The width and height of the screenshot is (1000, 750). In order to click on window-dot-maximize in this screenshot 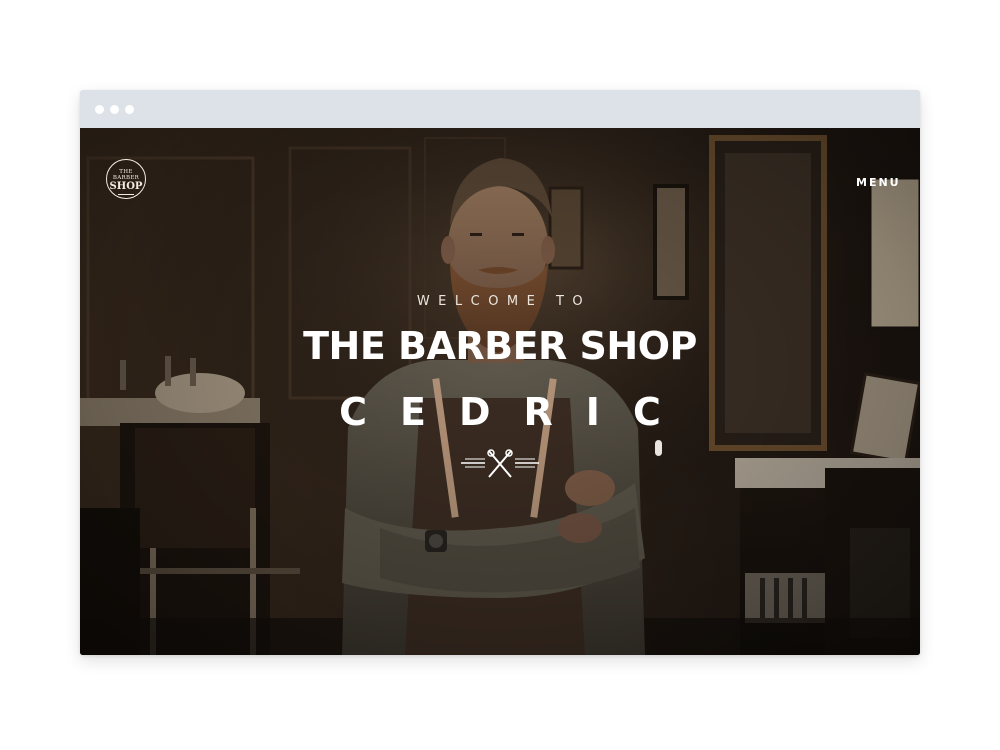, I will do `click(129, 109)`.